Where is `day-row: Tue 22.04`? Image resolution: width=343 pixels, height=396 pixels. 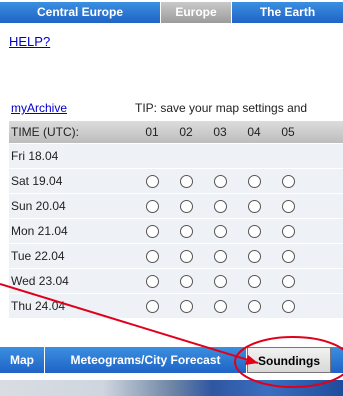
day-row: Tue 22.04 is located at coordinates (176, 256).